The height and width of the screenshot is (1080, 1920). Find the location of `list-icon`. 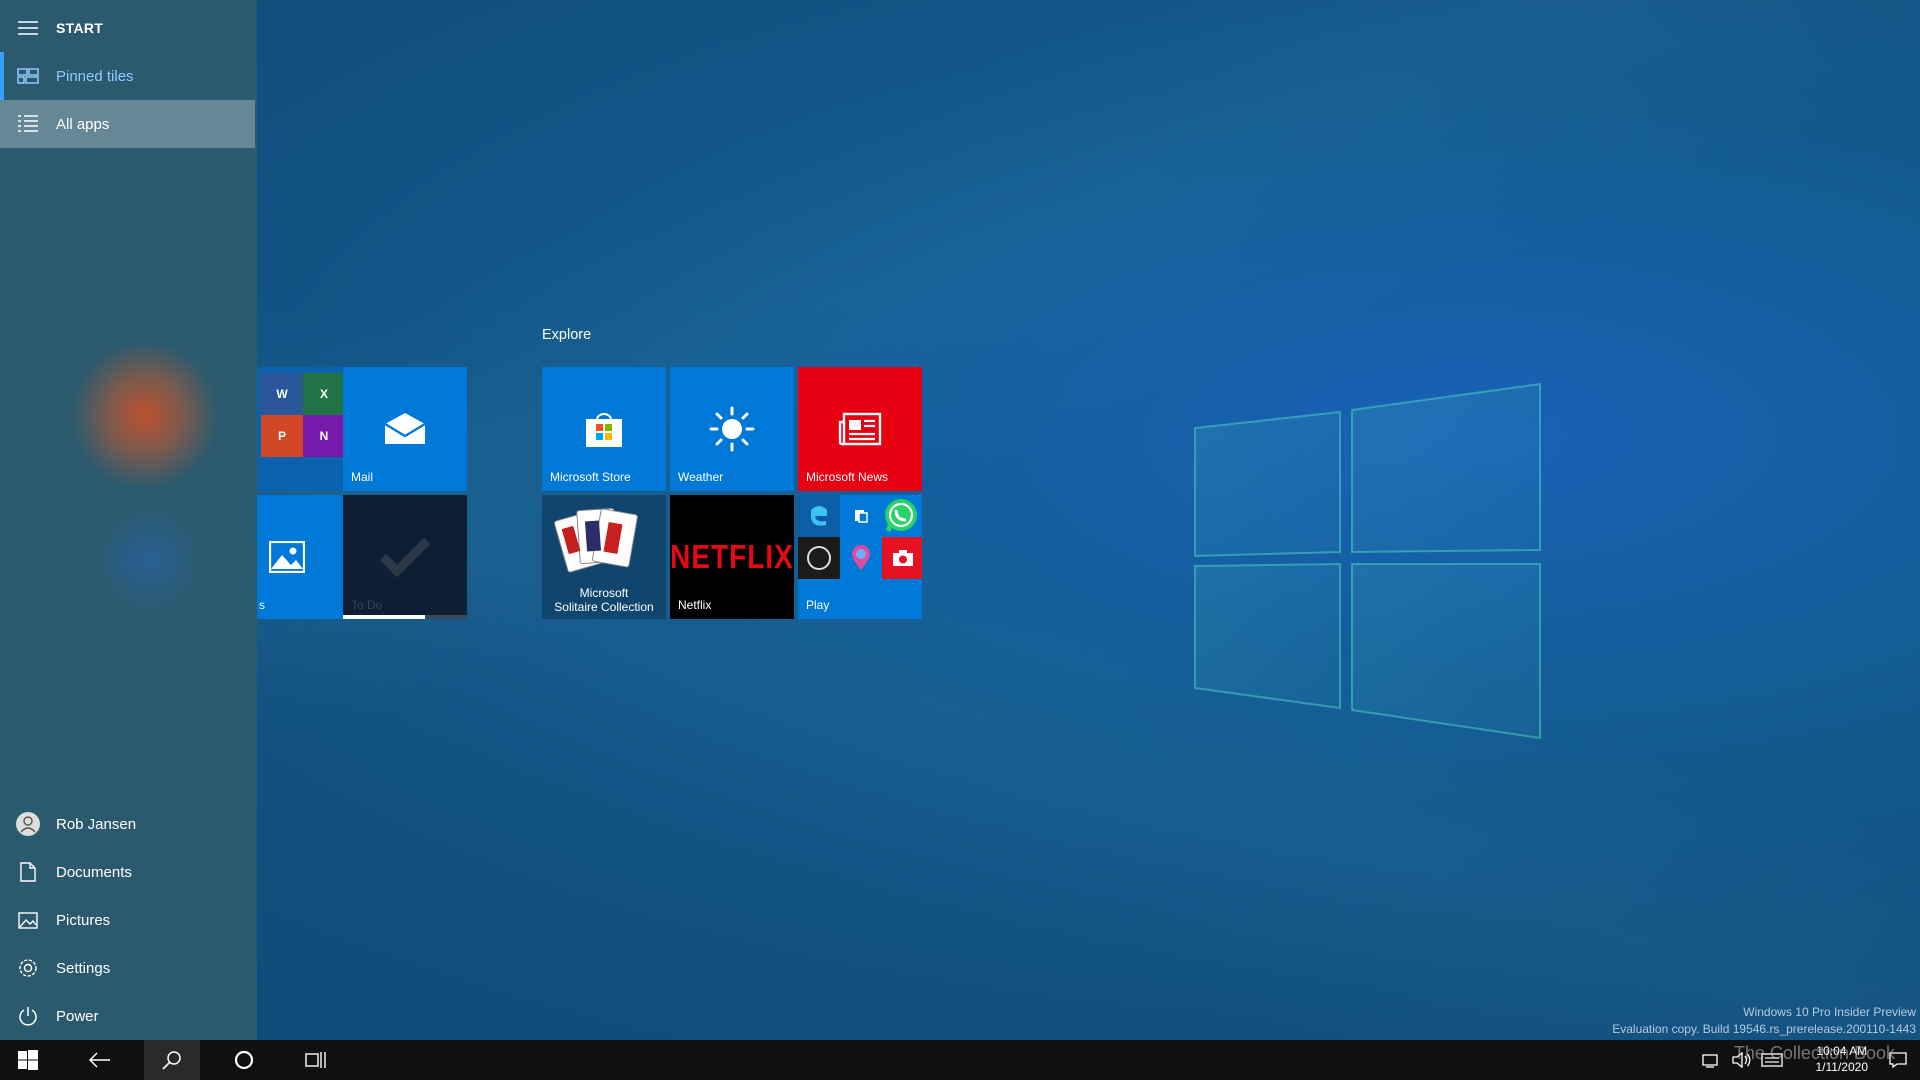

list-icon is located at coordinates (28, 124).